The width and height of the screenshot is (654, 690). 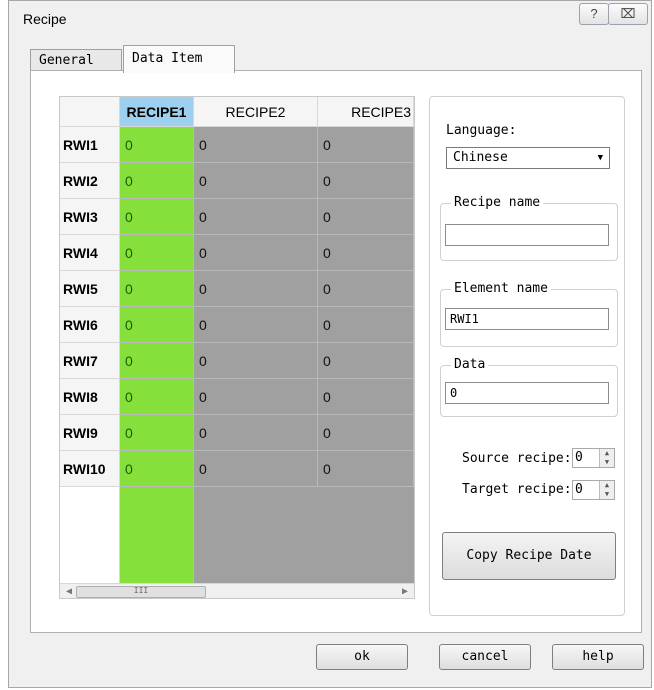 I want to click on grid-header-row: RECIPE1 RECIPE2 RECIPE3, so click(x=237, y=112).